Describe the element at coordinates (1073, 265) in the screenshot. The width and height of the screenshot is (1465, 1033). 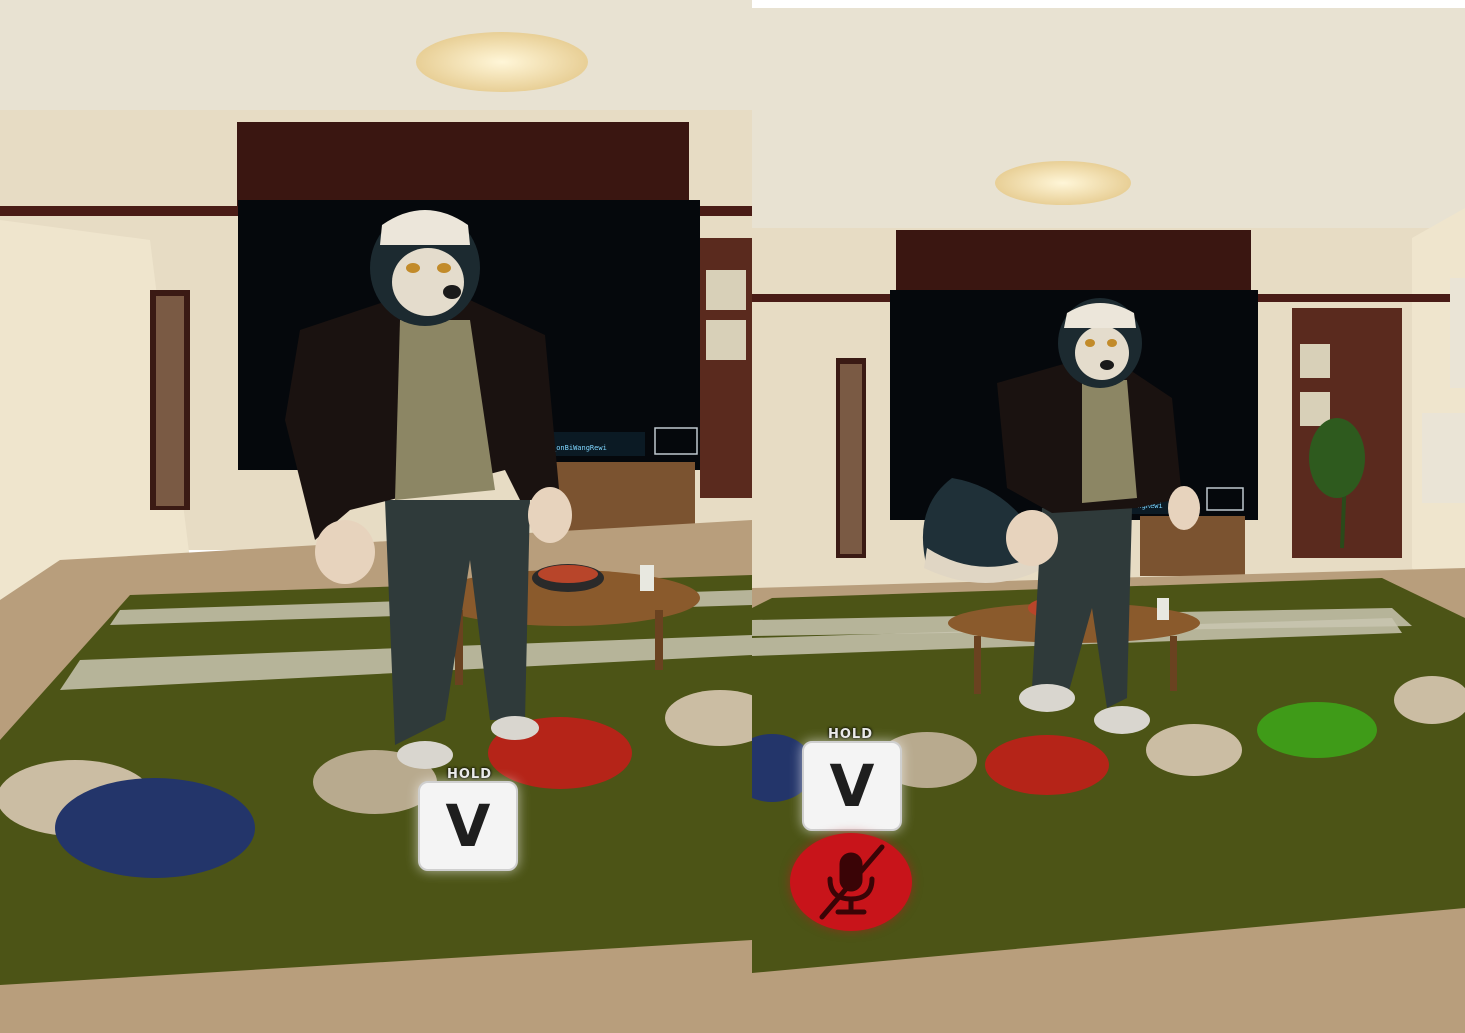
I see `accent-wall` at that location.